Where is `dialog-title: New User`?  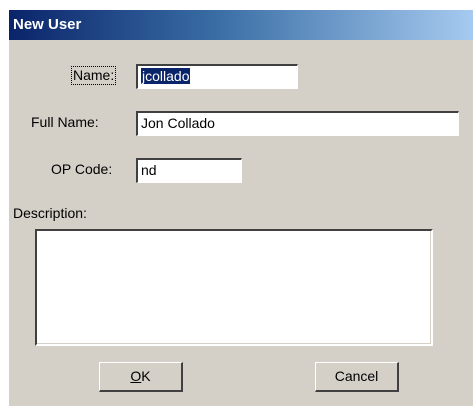
dialog-title: New User is located at coordinates (47, 24).